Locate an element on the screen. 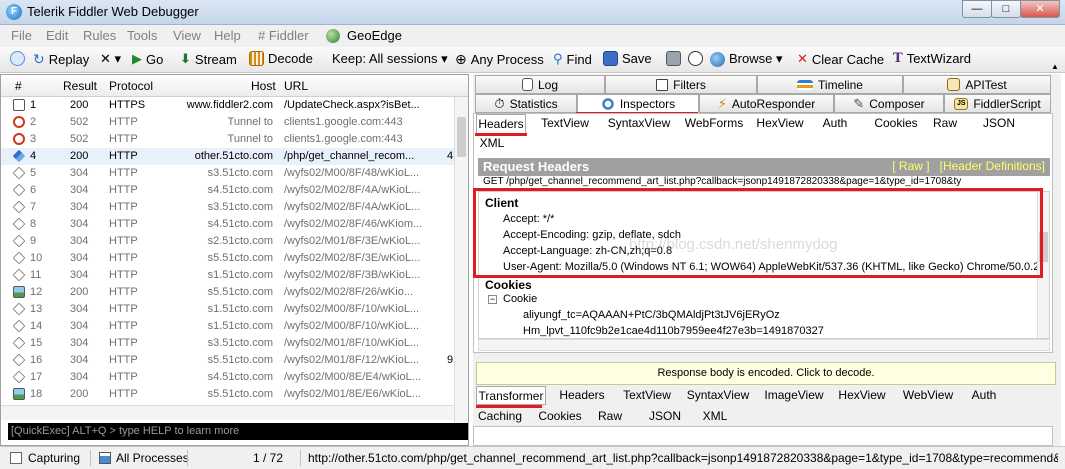 The width and height of the screenshot is (1065, 469). col-protocol: Protocol is located at coordinates (131, 86).